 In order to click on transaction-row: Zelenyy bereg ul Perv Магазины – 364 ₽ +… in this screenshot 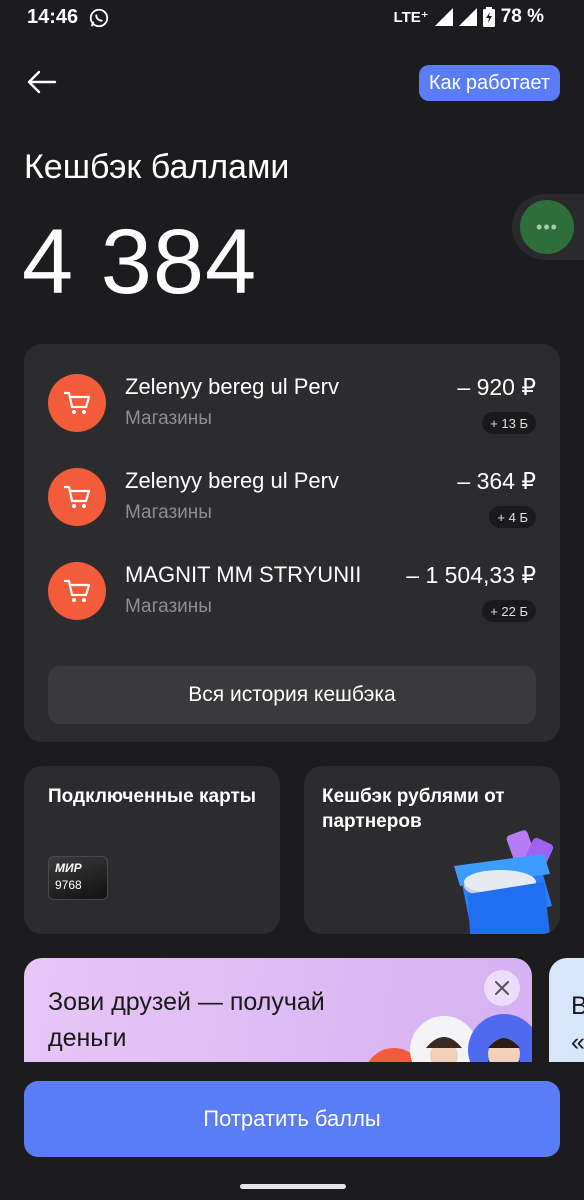, I will do `click(292, 515)`.